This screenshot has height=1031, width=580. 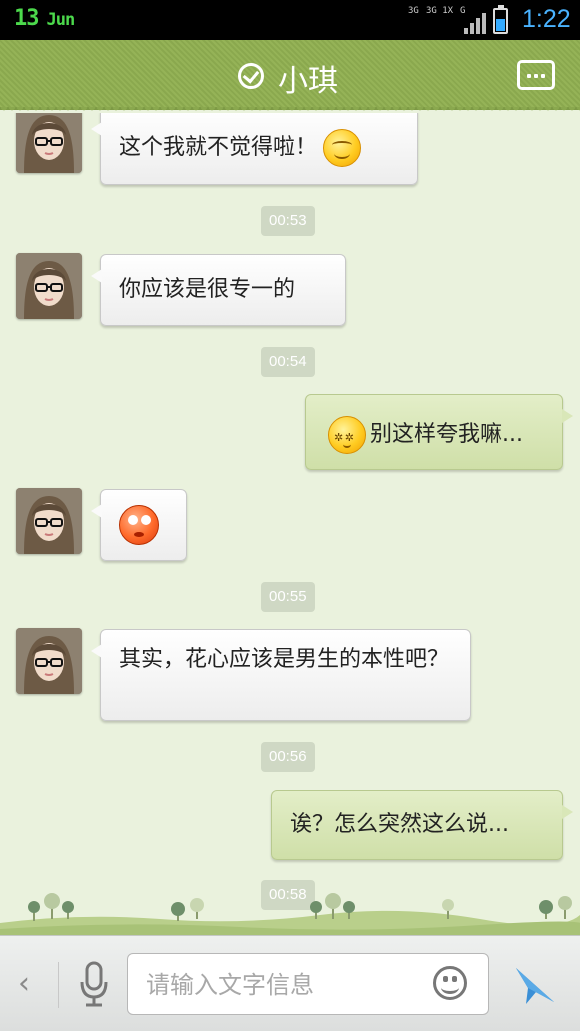 What do you see at coordinates (413, 11) in the screenshot?
I see `network-label-1: 3G` at bounding box center [413, 11].